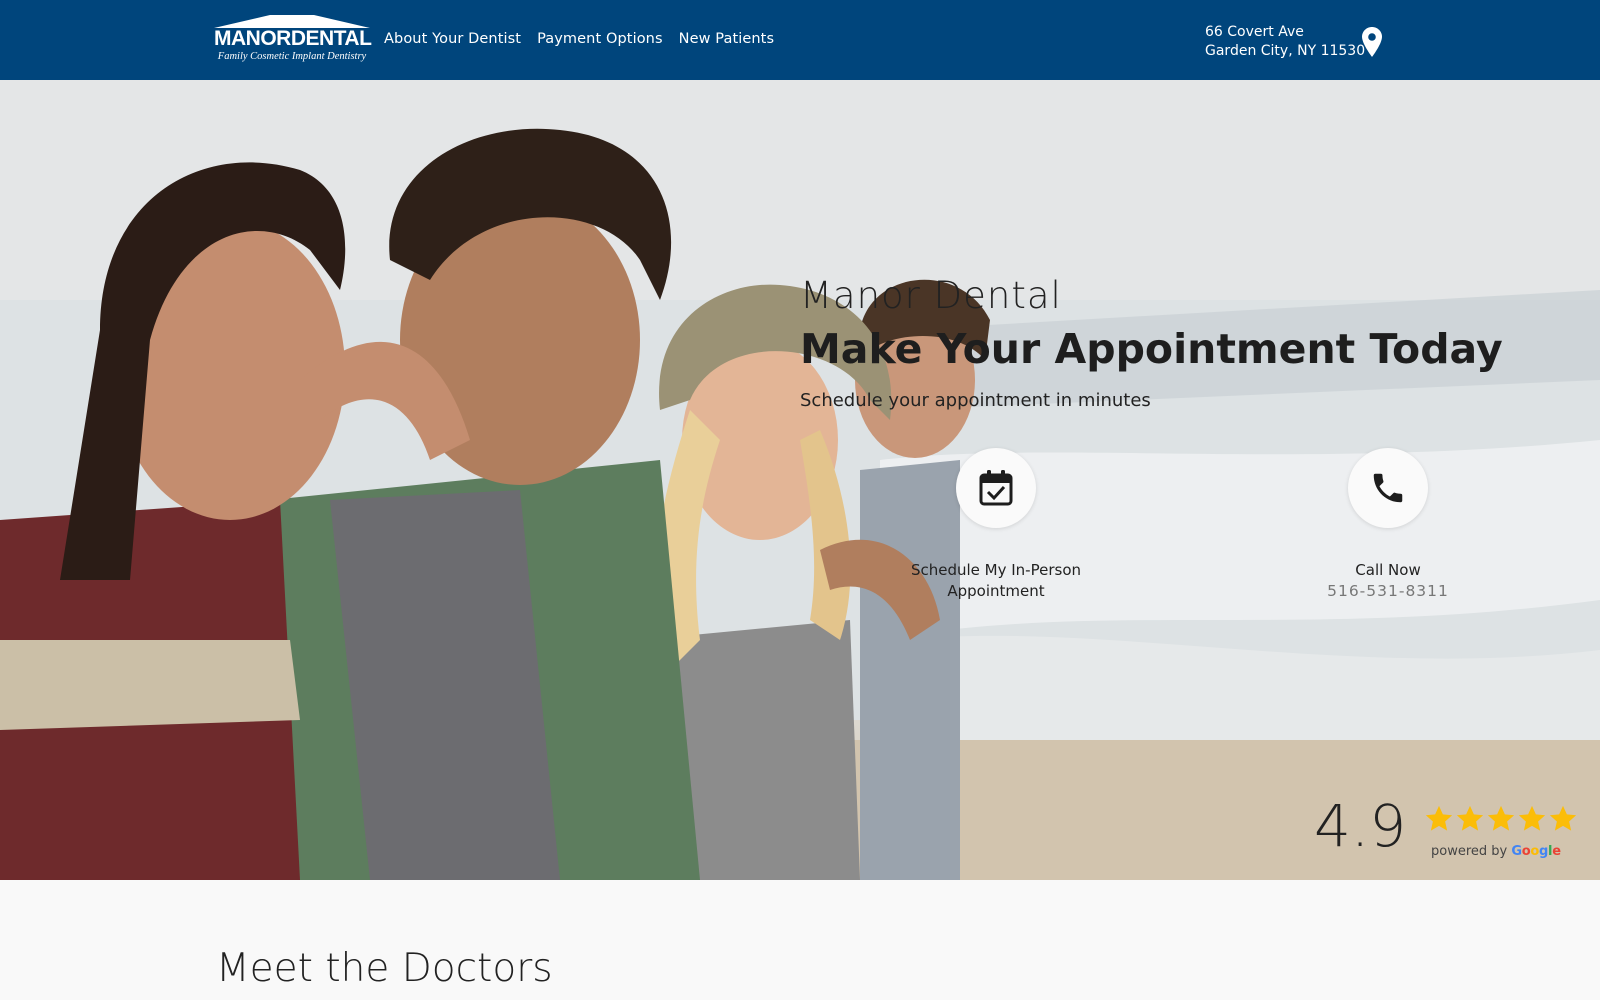  I want to click on schedule-label-line-2: Appointment, so click(996, 591).